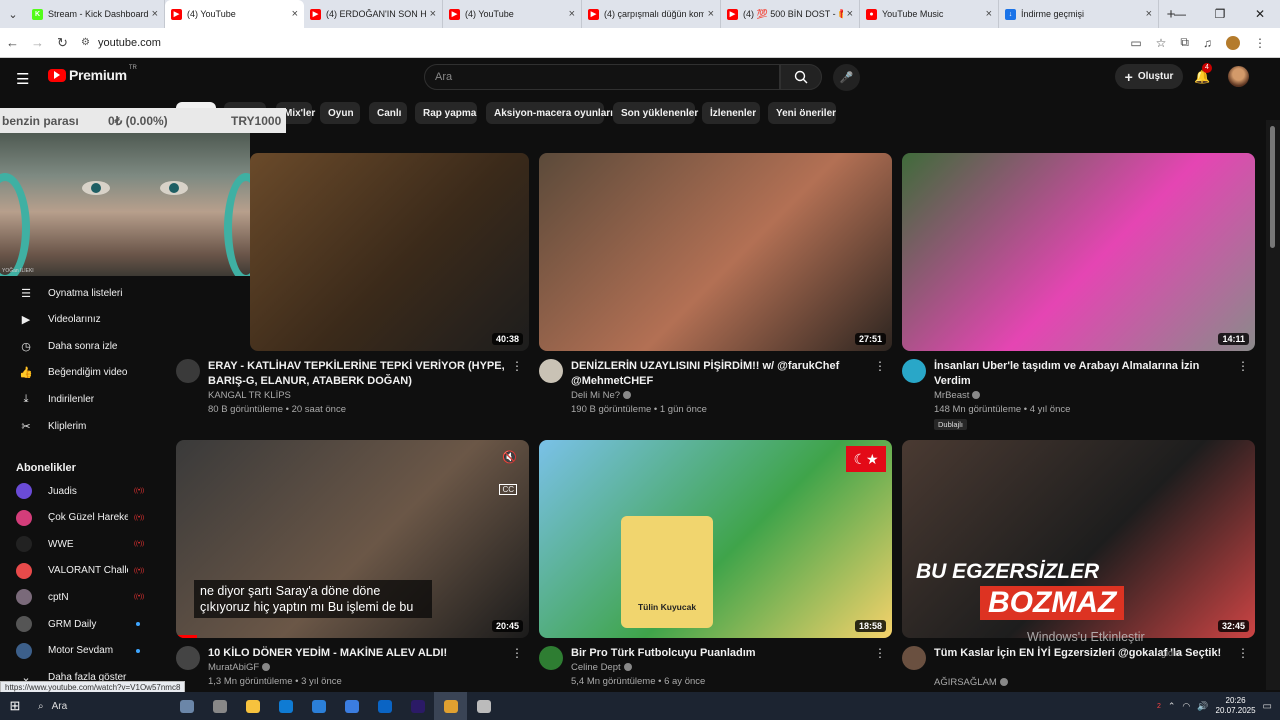  Describe the element at coordinates (80, 399) in the screenshot. I see `sidebar-item: ⤓ İndirilenler` at that location.